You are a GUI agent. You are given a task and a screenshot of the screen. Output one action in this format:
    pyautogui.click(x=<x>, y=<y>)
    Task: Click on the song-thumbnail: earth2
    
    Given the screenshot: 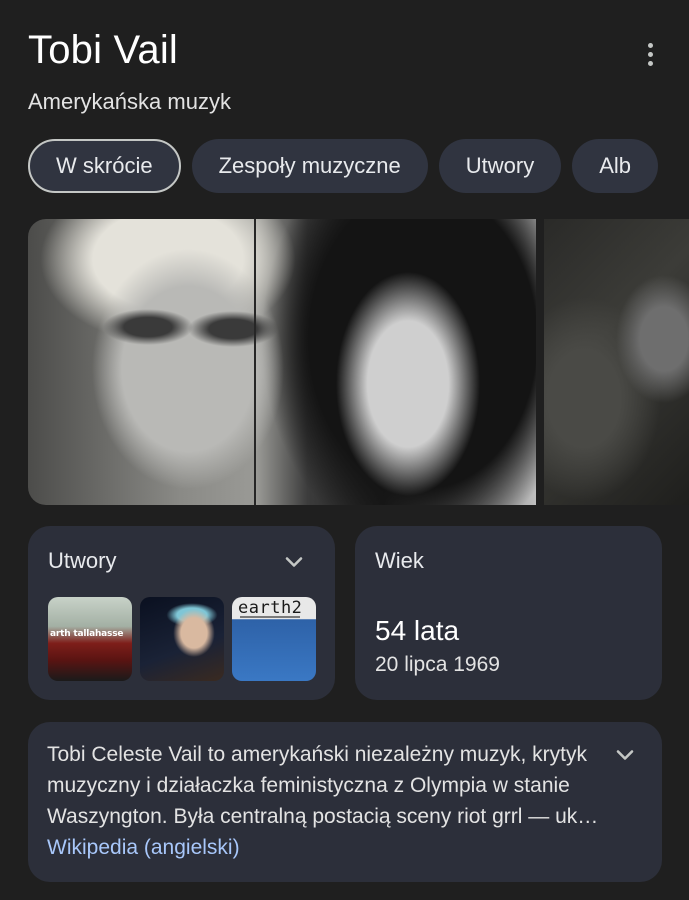 What is the action you would take?
    pyautogui.click(x=274, y=639)
    